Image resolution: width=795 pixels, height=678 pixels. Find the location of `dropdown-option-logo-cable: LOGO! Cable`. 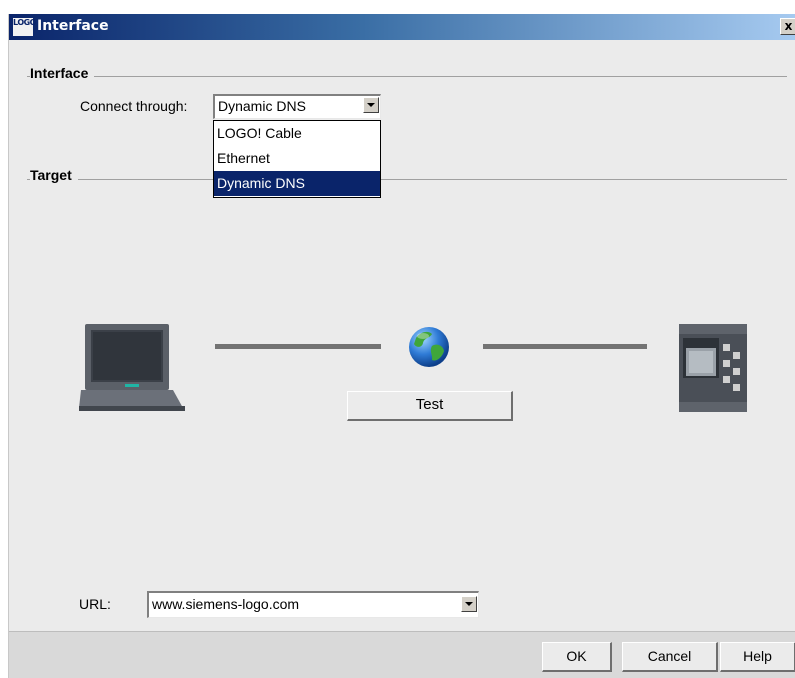

dropdown-option-logo-cable: LOGO! Cable is located at coordinates (297, 133).